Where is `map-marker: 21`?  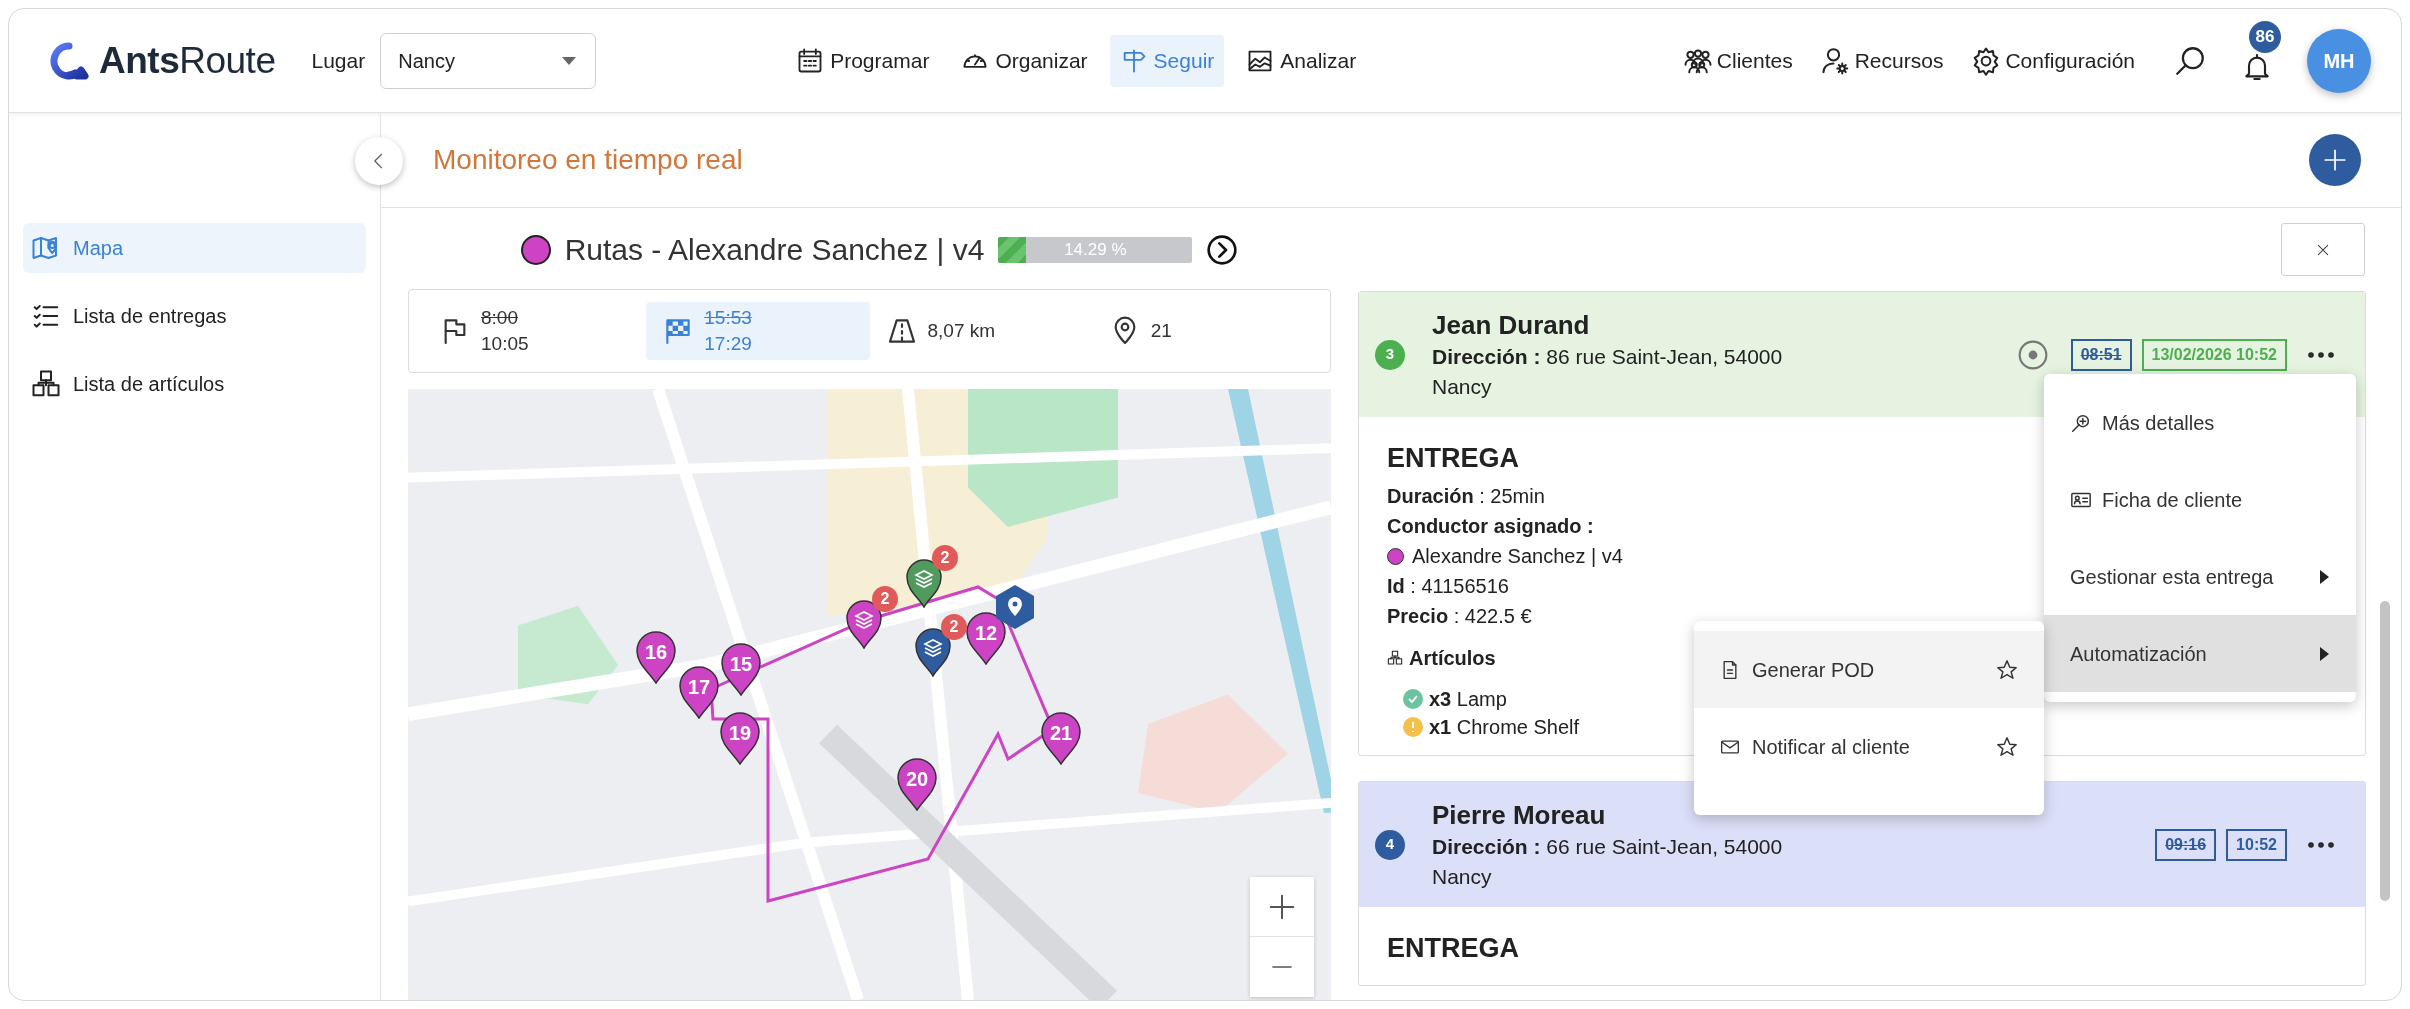
map-marker: 21 is located at coordinates (1061, 738).